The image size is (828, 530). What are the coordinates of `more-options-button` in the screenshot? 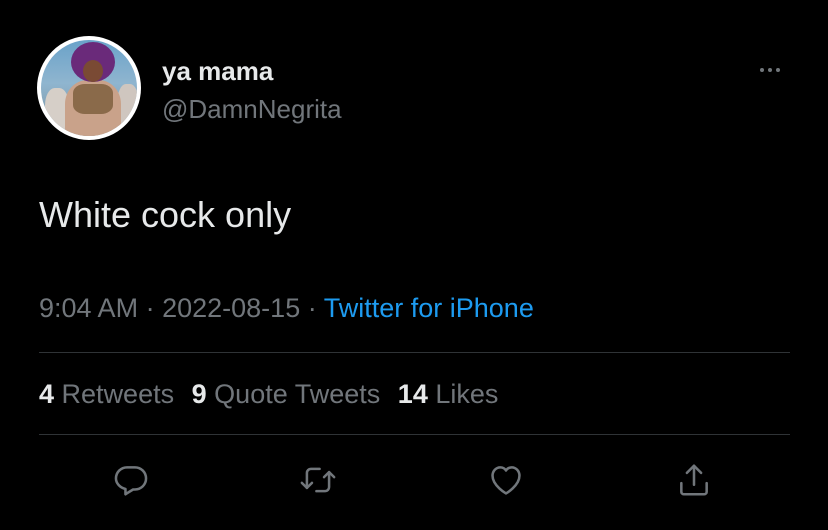 It's located at (770, 70).